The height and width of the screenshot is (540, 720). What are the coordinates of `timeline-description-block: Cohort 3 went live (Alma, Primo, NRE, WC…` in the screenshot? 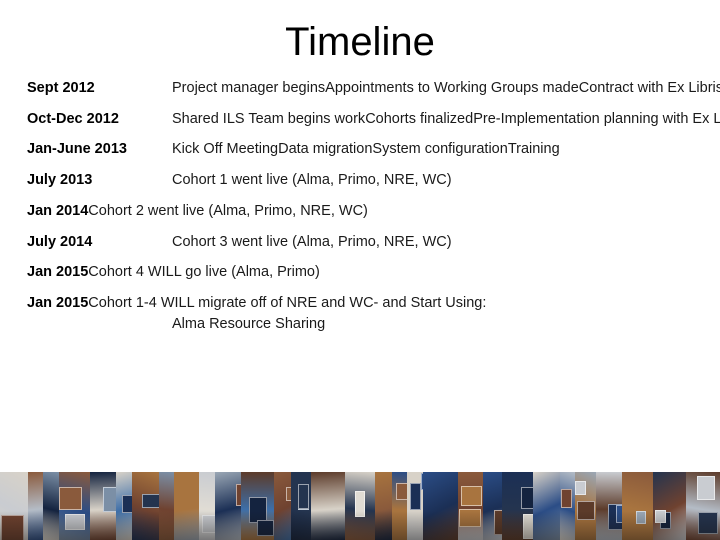 It's located at (312, 242).